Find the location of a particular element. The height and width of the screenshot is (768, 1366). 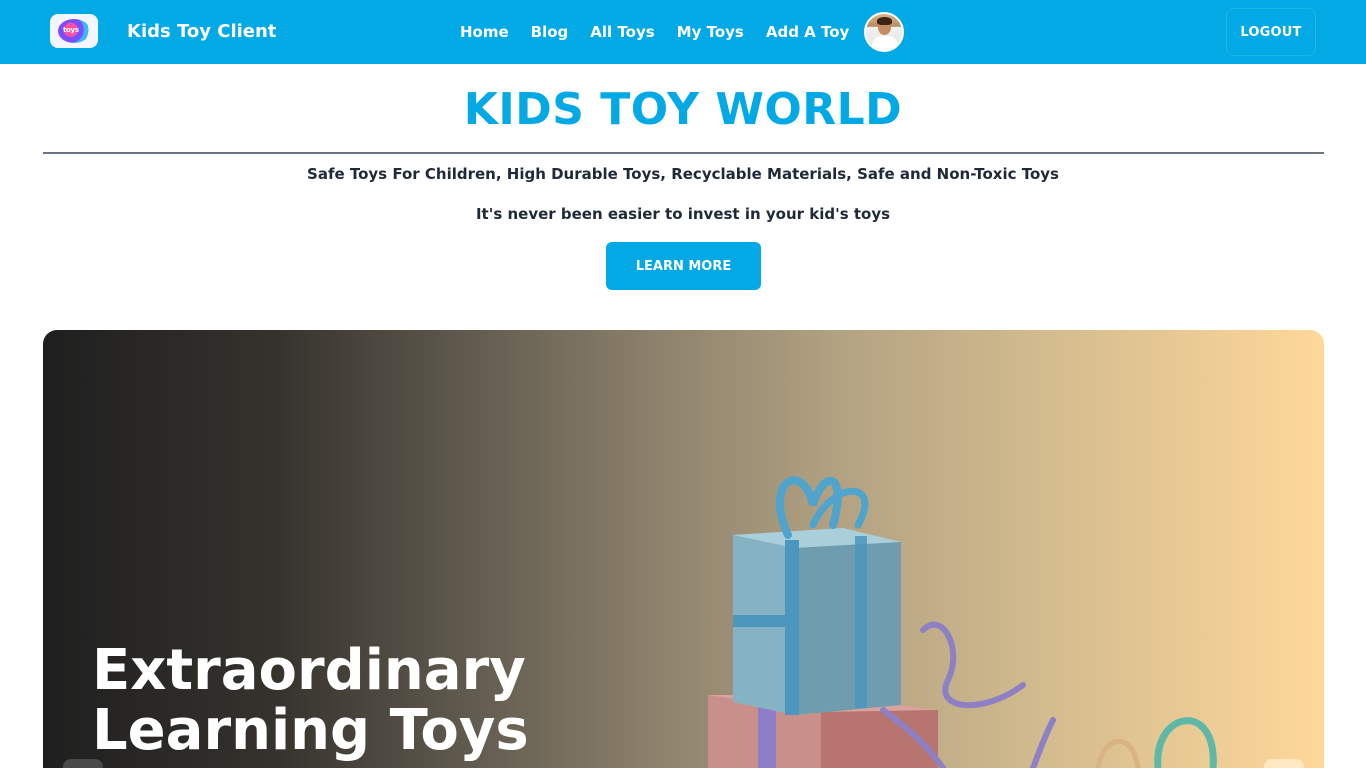

carousel-next-button is located at coordinates (1284, 763).